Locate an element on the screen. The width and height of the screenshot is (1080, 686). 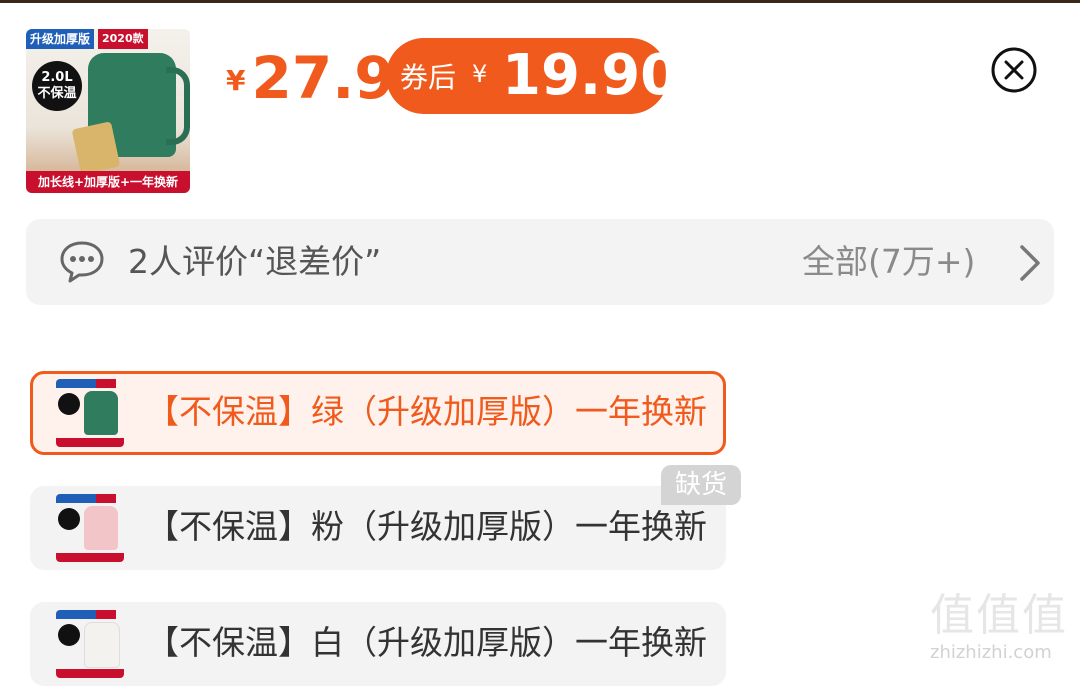
sold-out-badge: 缺货 is located at coordinates (701, 485).